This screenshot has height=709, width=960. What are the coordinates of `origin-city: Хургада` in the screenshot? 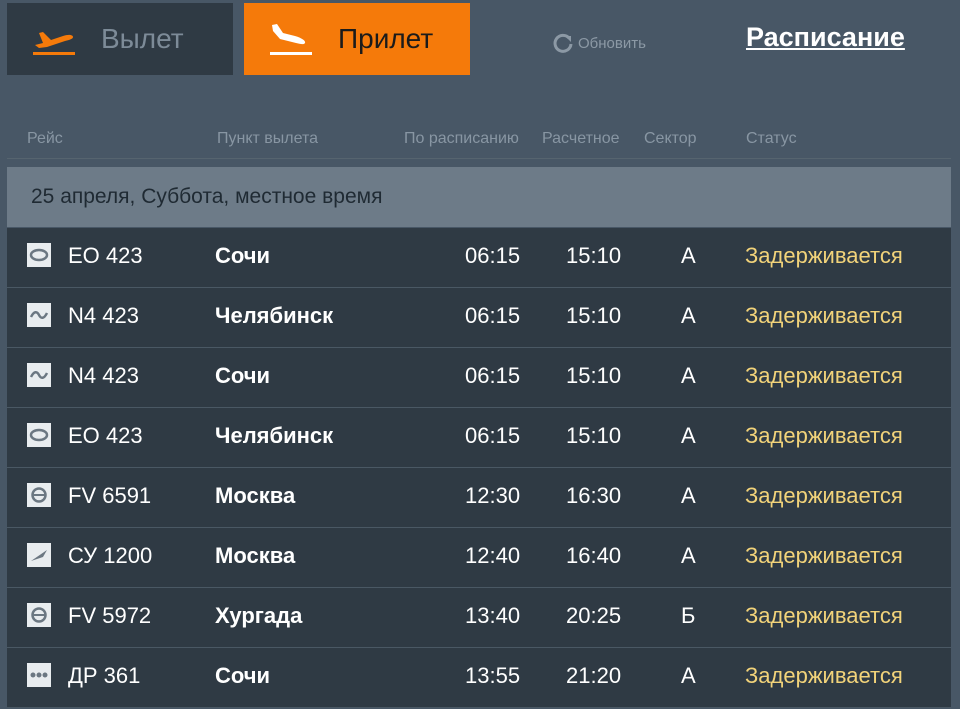 It's located at (259, 615).